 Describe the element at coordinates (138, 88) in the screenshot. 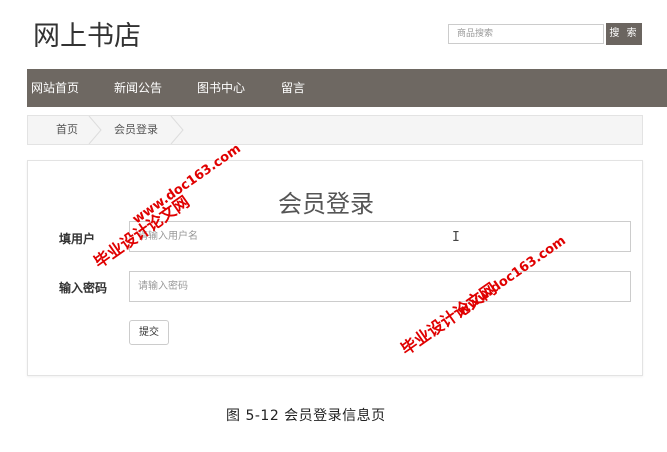

I see `nav-item-news: 新闻公告` at that location.